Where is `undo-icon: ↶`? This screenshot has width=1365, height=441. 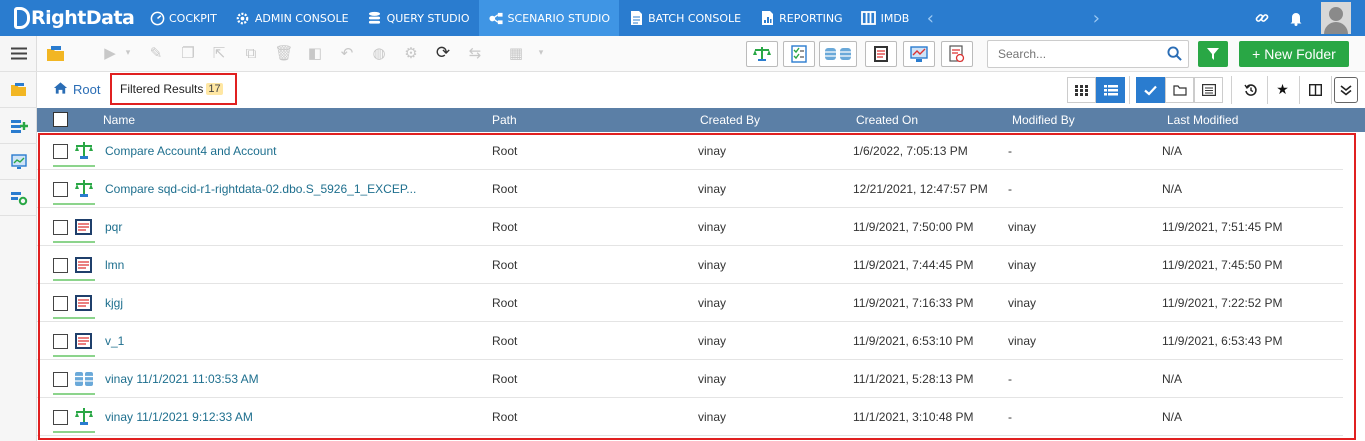
undo-icon: ↶ is located at coordinates (347, 53).